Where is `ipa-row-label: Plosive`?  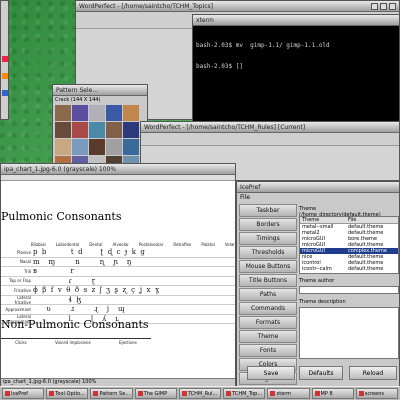
ipa-row-label: Plosive is located at coordinates (24, 252).